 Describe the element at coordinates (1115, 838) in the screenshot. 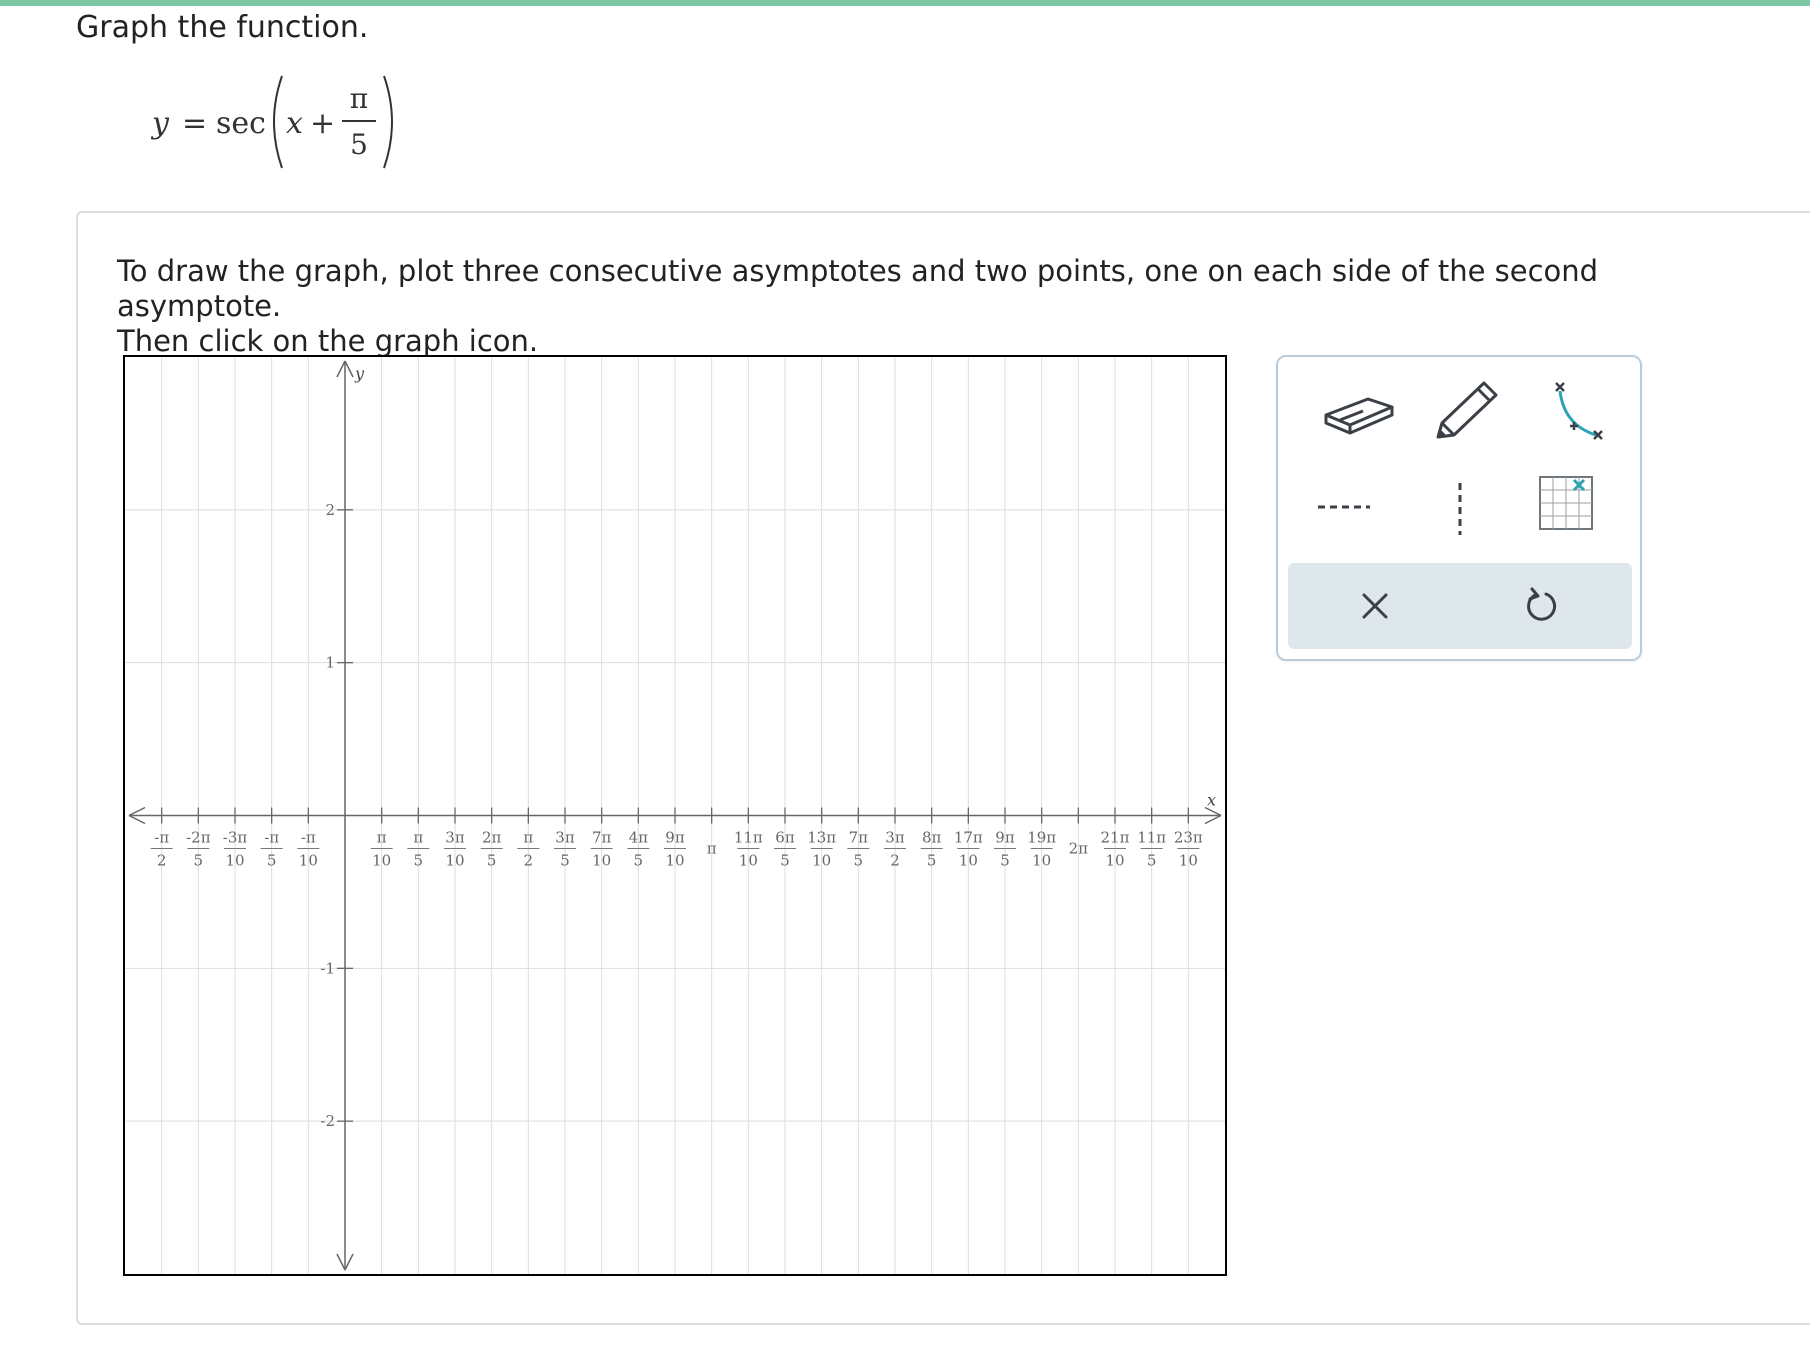

I see `x-tick-label-numerator: 21π` at that location.